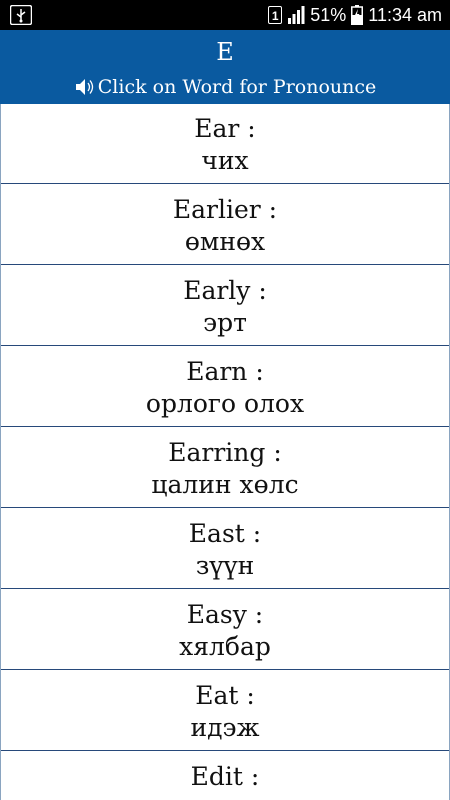 The height and width of the screenshot is (800, 450). What do you see at coordinates (225, 144) in the screenshot?
I see `word-item-ear: Ear : чих` at bounding box center [225, 144].